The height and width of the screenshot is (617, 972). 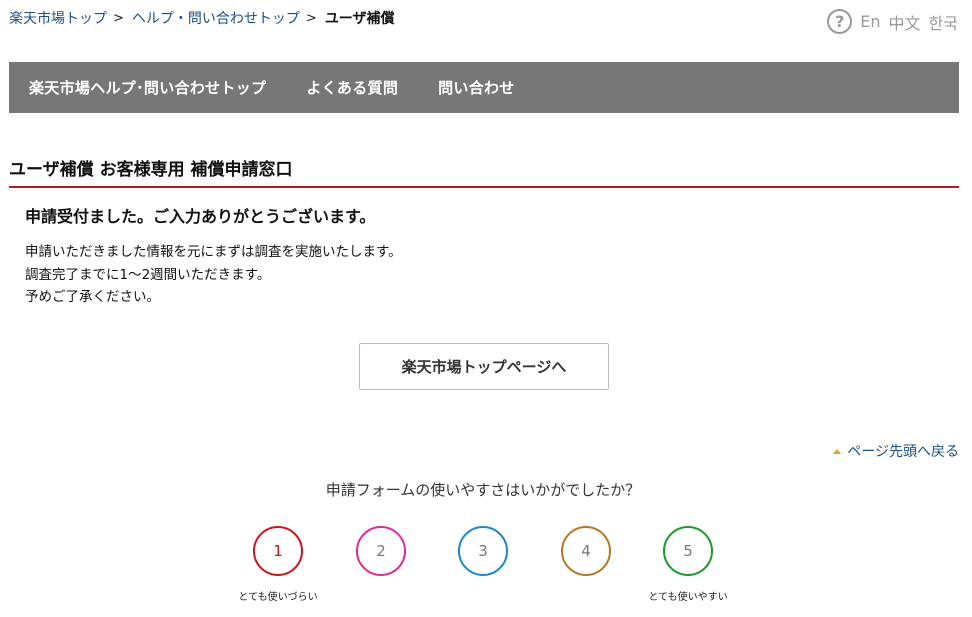 I want to click on language-ko: 한국, so click(x=943, y=22).